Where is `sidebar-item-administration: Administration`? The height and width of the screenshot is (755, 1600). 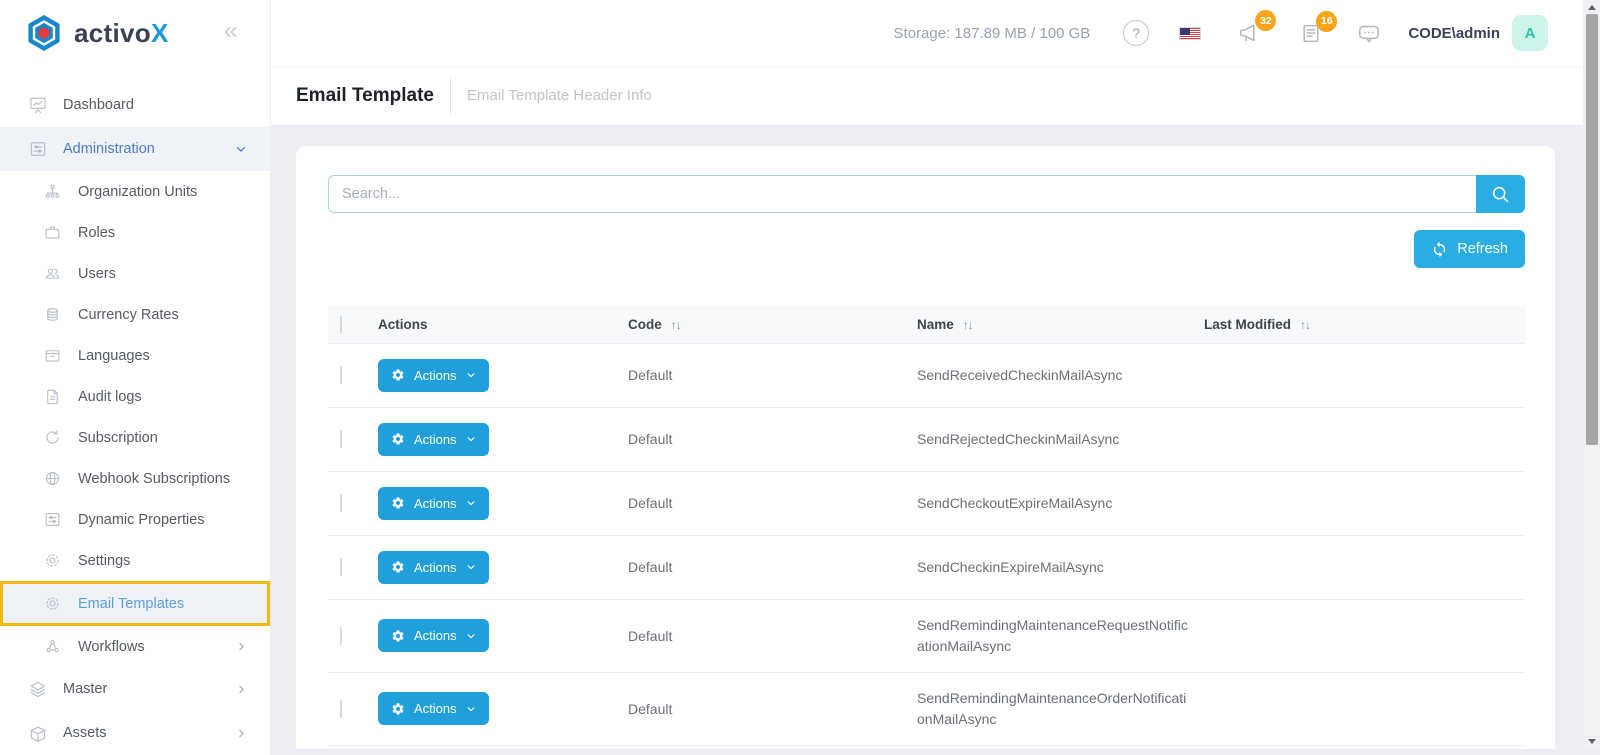
sidebar-item-administration: Administration is located at coordinates (135, 149).